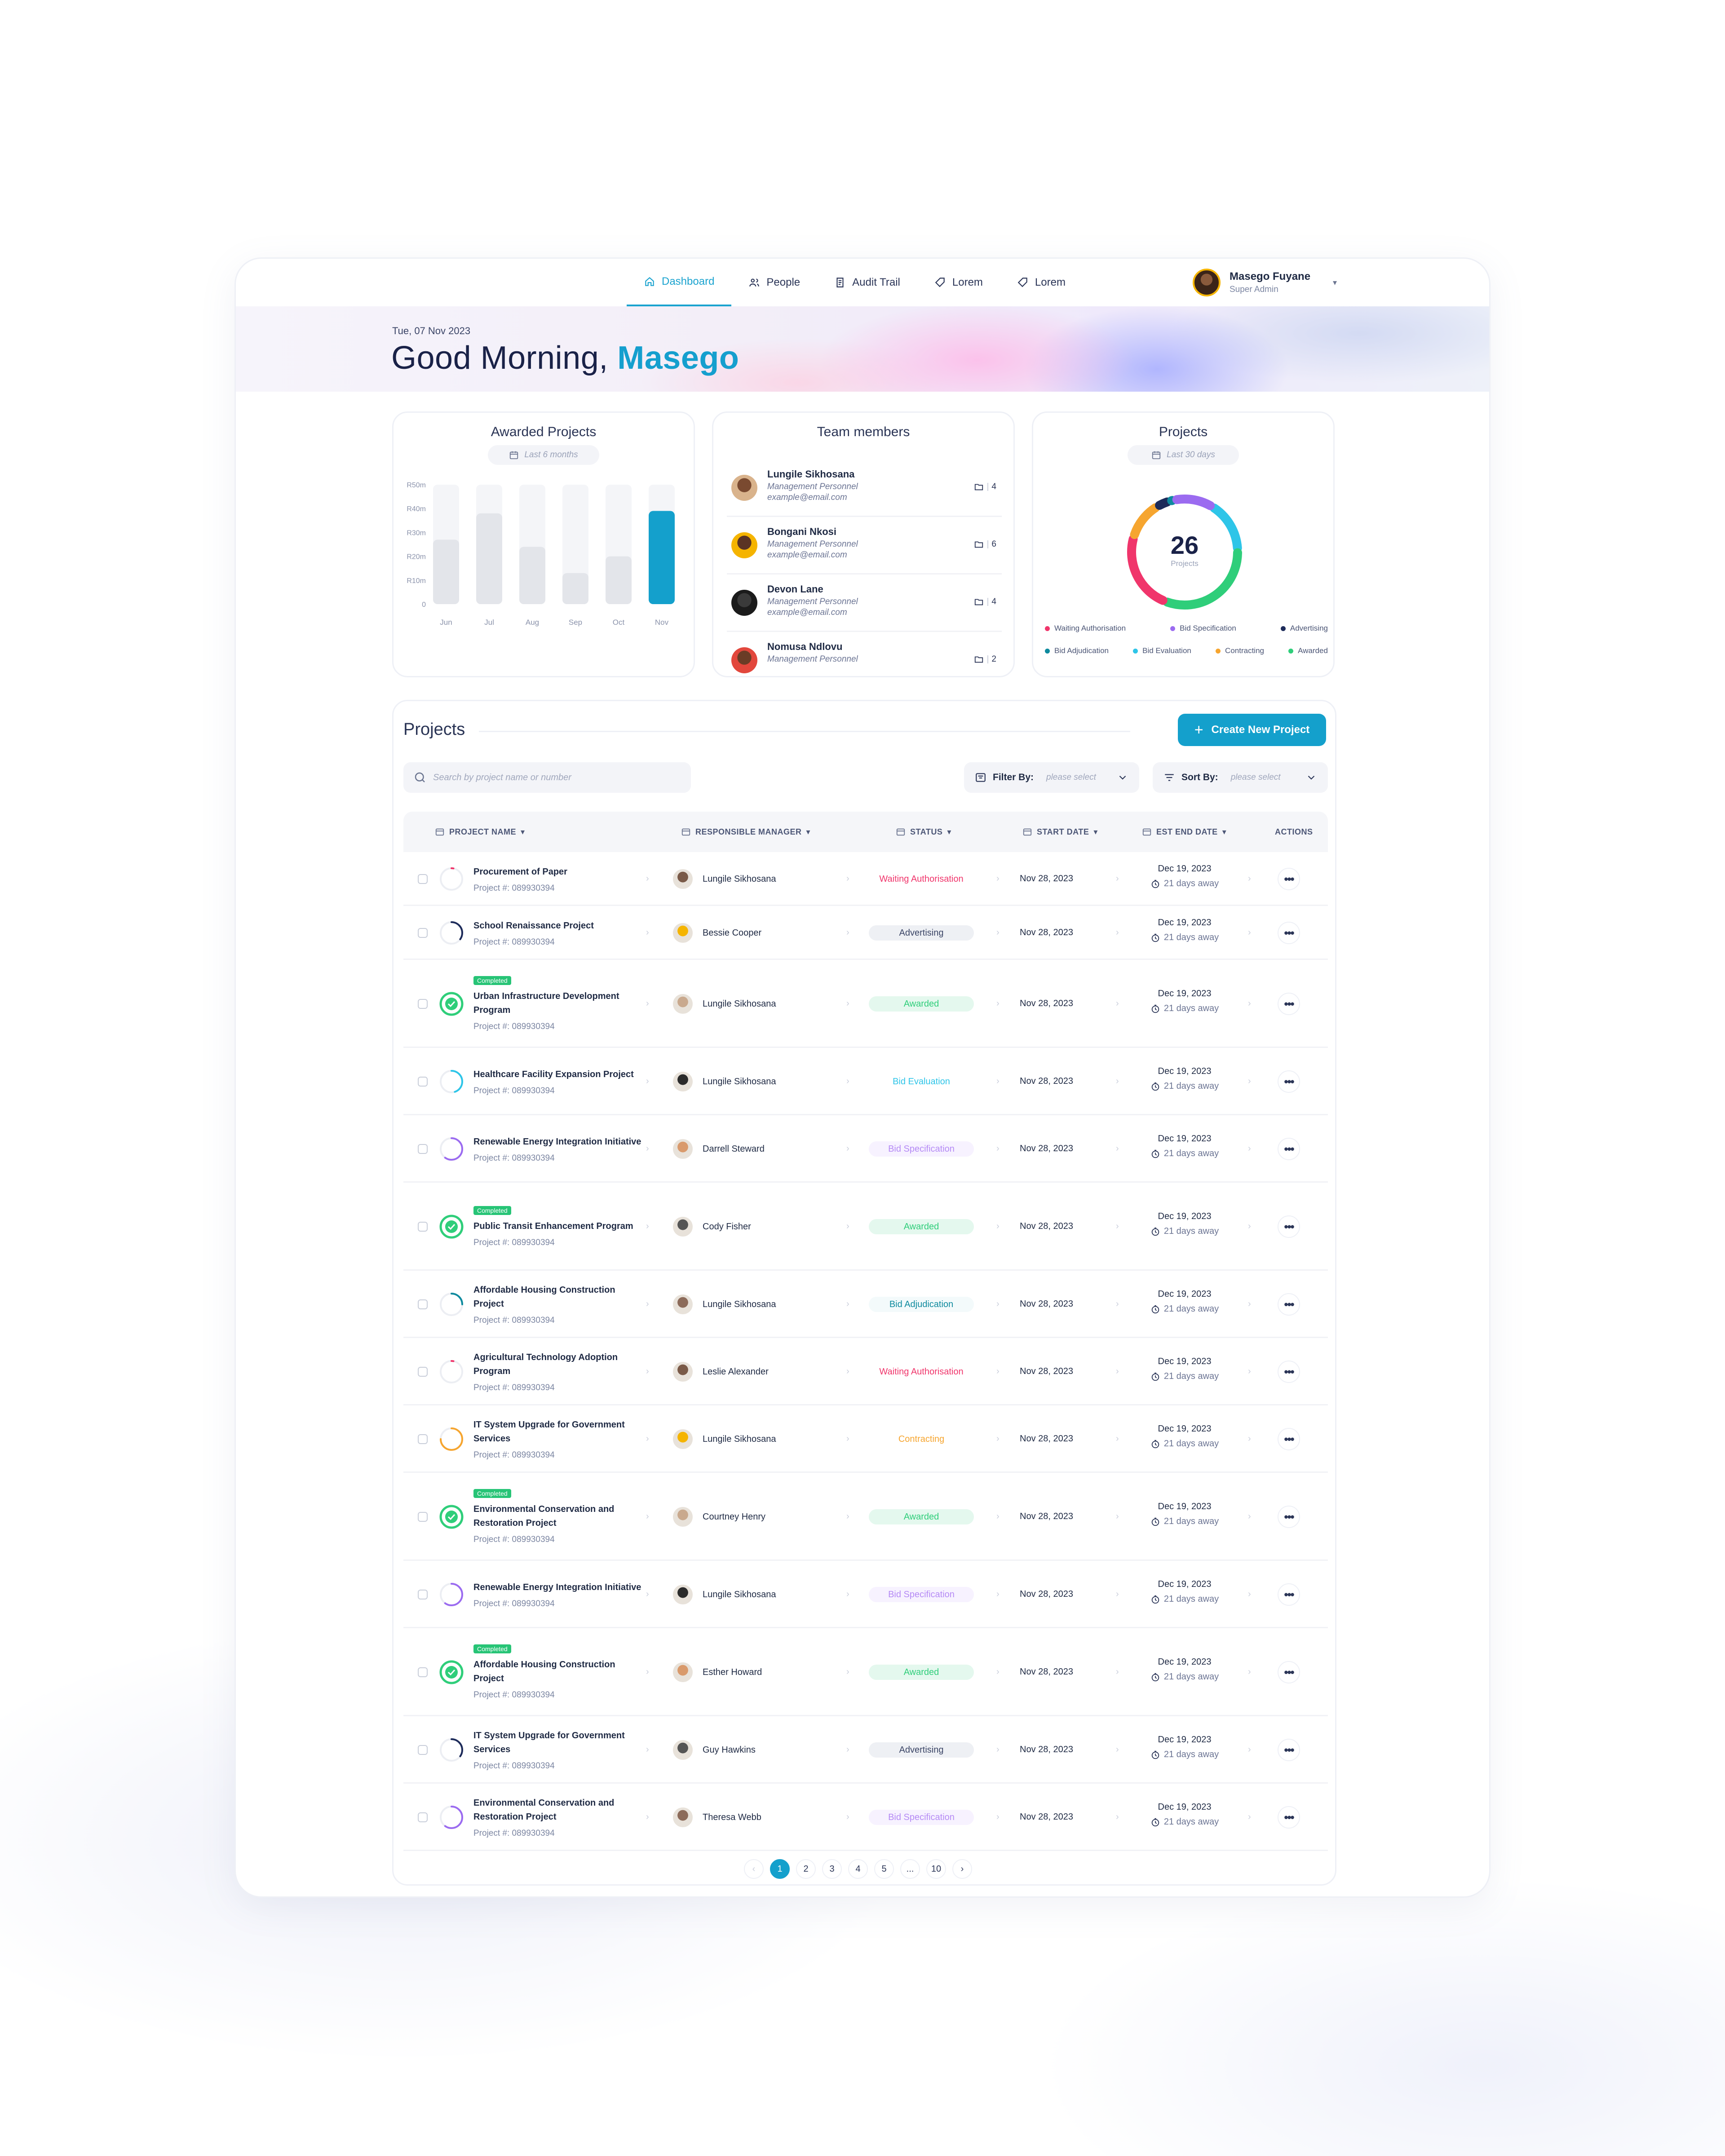 The image size is (1725, 2156). What do you see at coordinates (1060, 832) in the screenshot?
I see `column-header-start-date: START DATE ▾` at bounding box center [1060, 832].